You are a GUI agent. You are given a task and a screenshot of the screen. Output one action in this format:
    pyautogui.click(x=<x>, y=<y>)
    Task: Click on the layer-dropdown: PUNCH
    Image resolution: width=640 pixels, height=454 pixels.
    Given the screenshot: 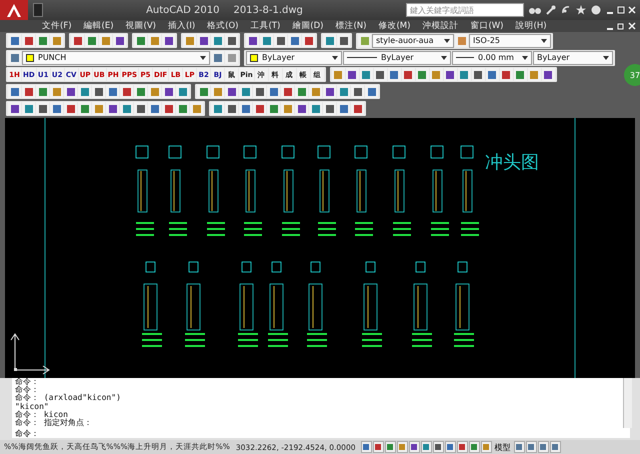 What is the action you would take?
    pyautogui.click(x=116, y=57)
    